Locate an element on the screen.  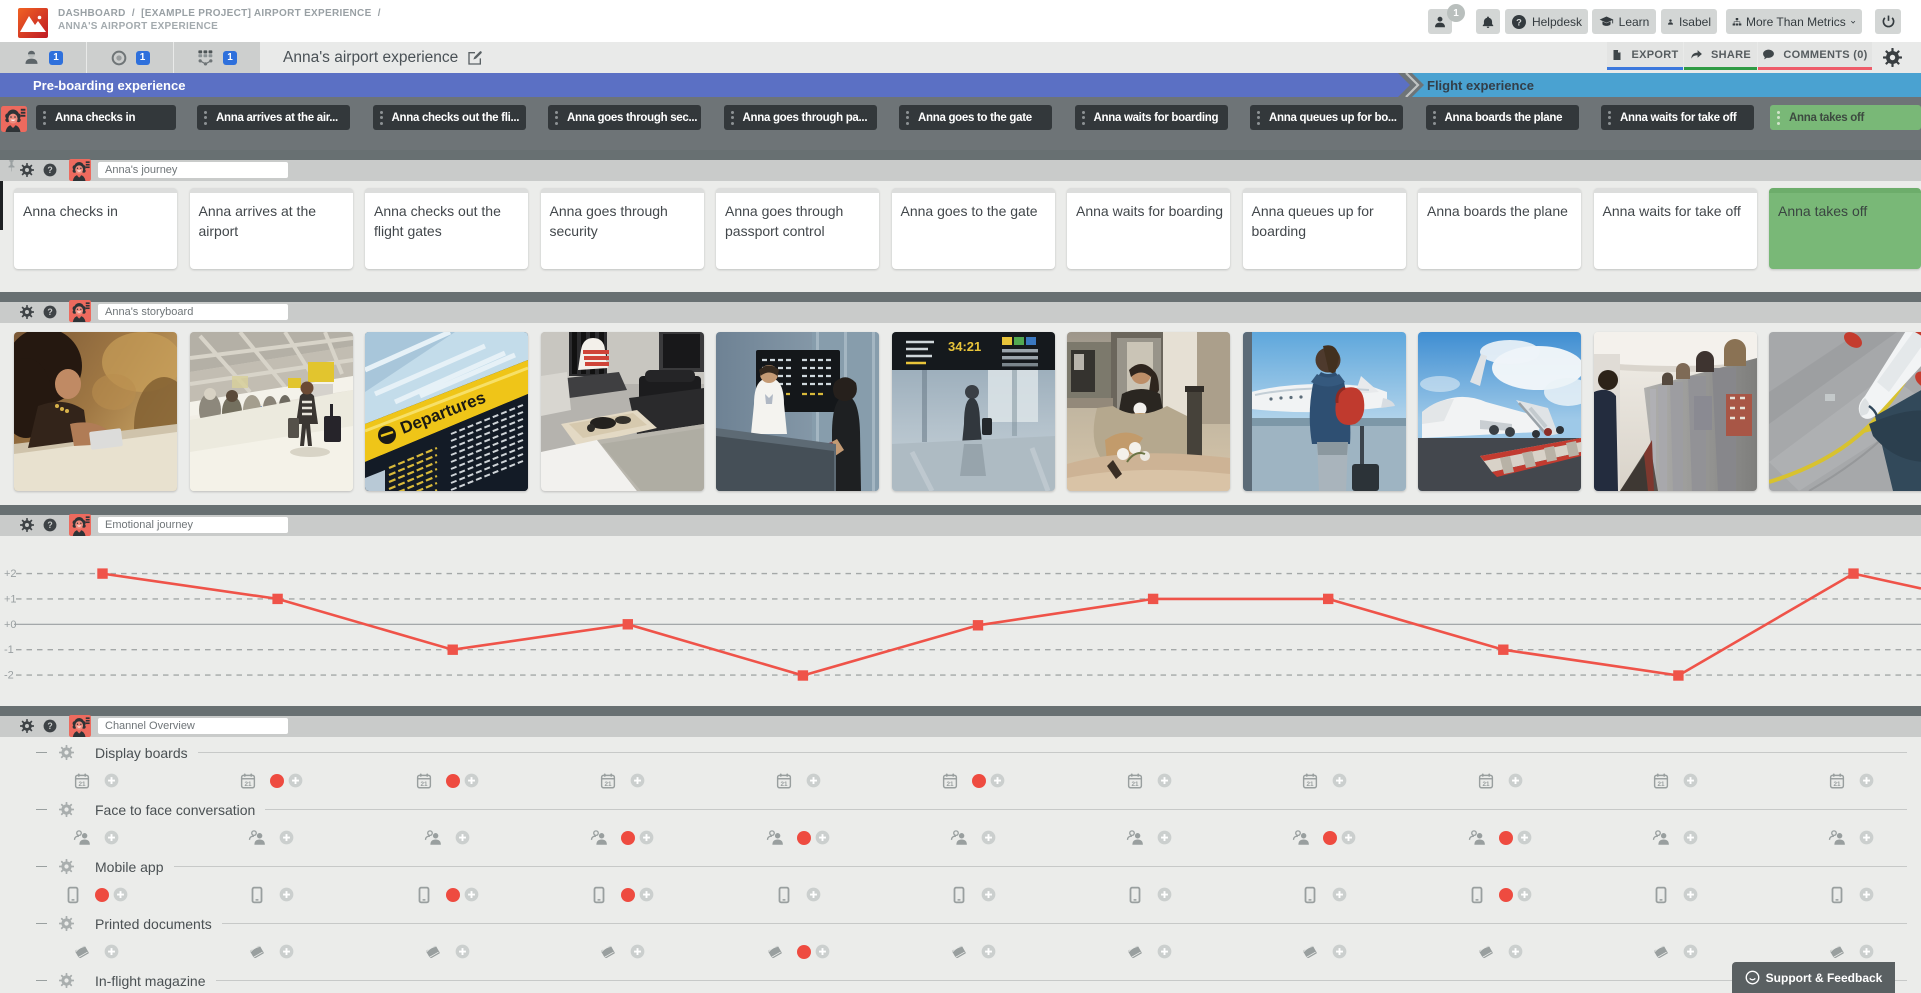
svg-text: +1 is located at coordinates (10, 599).